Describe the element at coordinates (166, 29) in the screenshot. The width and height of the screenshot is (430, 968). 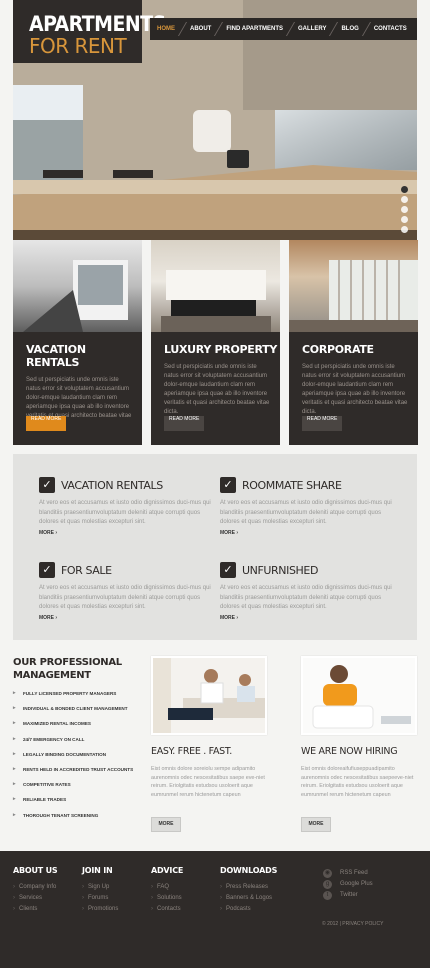
I see `nav-home: HOME` at that location.